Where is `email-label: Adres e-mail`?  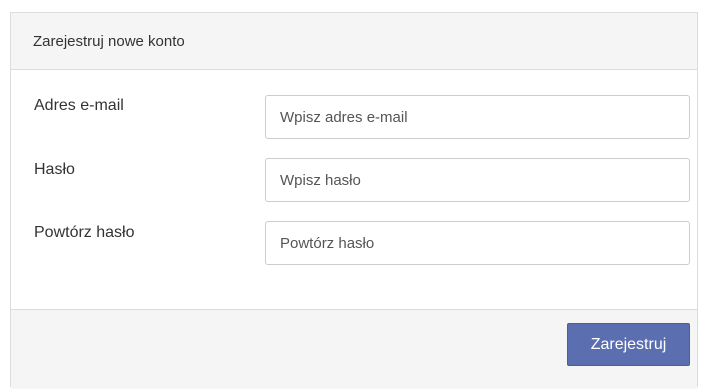
email-label: Adres e-mail is located at coordinates (79, 105).